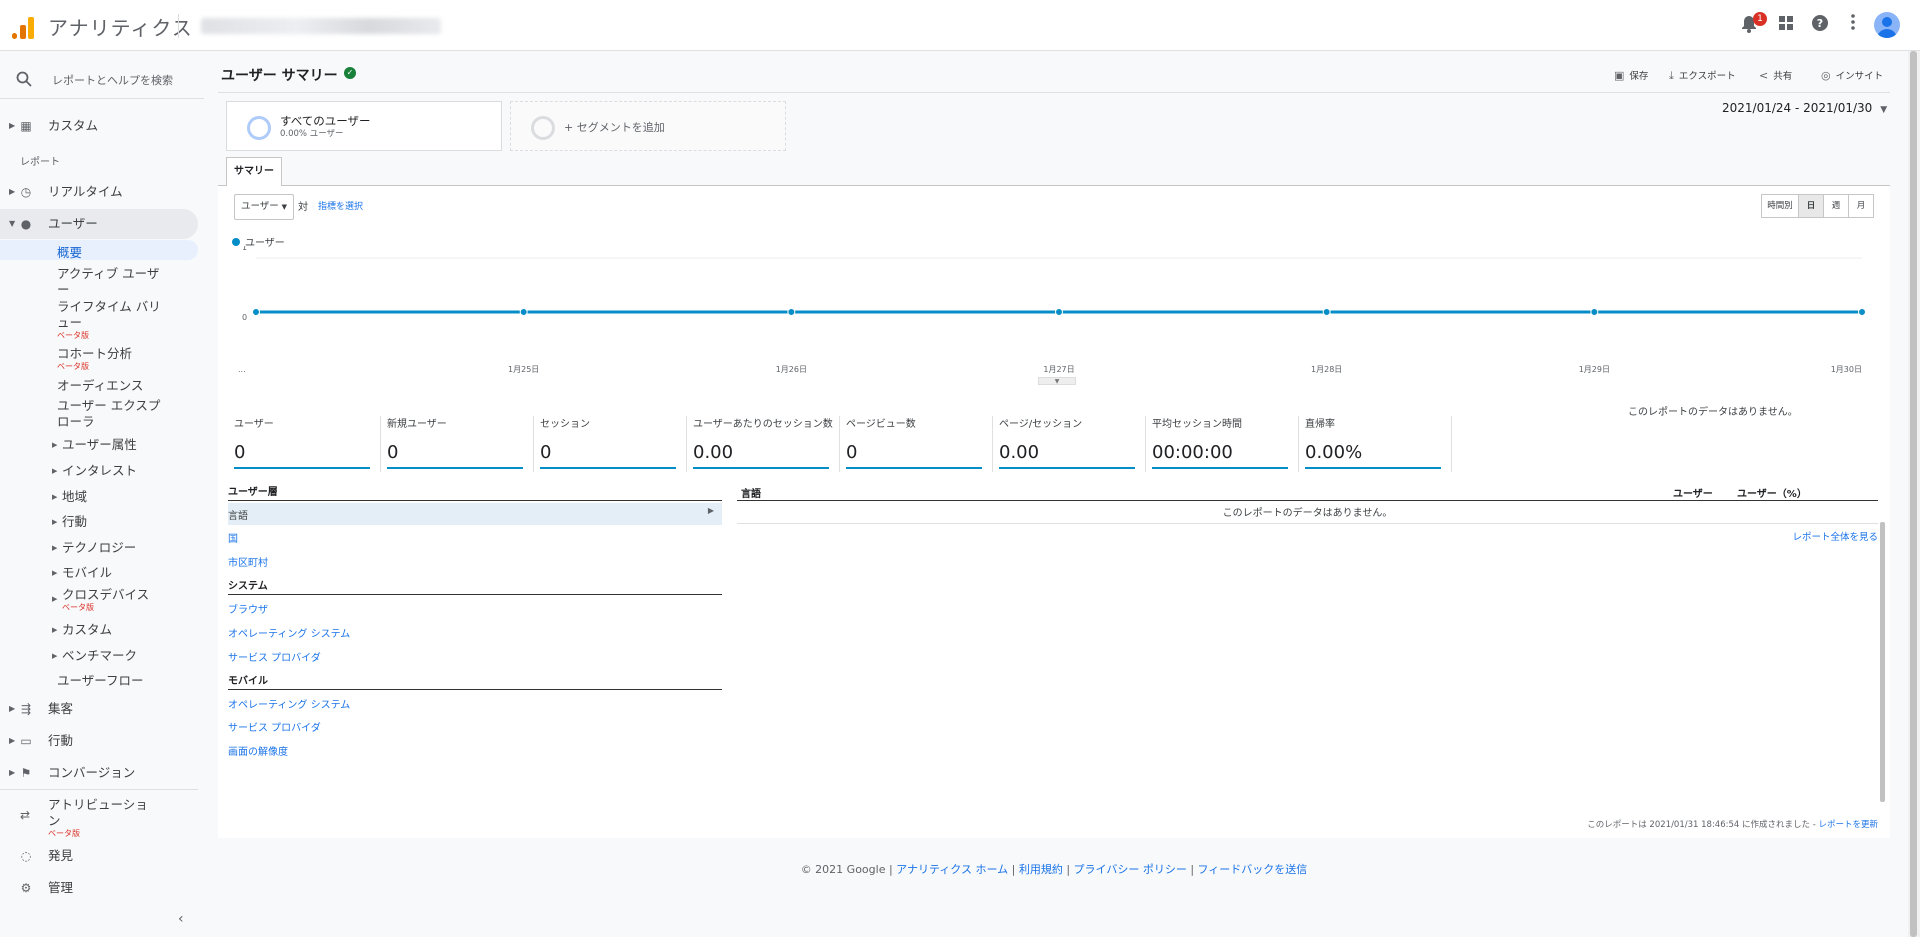 The width and height of the screenshot is (1920, 937). What do you see at coordinates (233, 537) in the screenshot?
I see `dim-item-country: 国` at bounding box center [233, 537].